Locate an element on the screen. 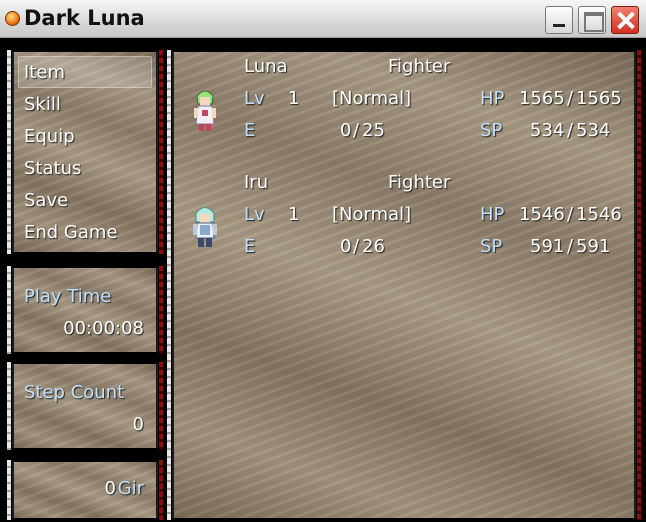  playtime-value: 00:00:08 is located at coordinates (103, 328).